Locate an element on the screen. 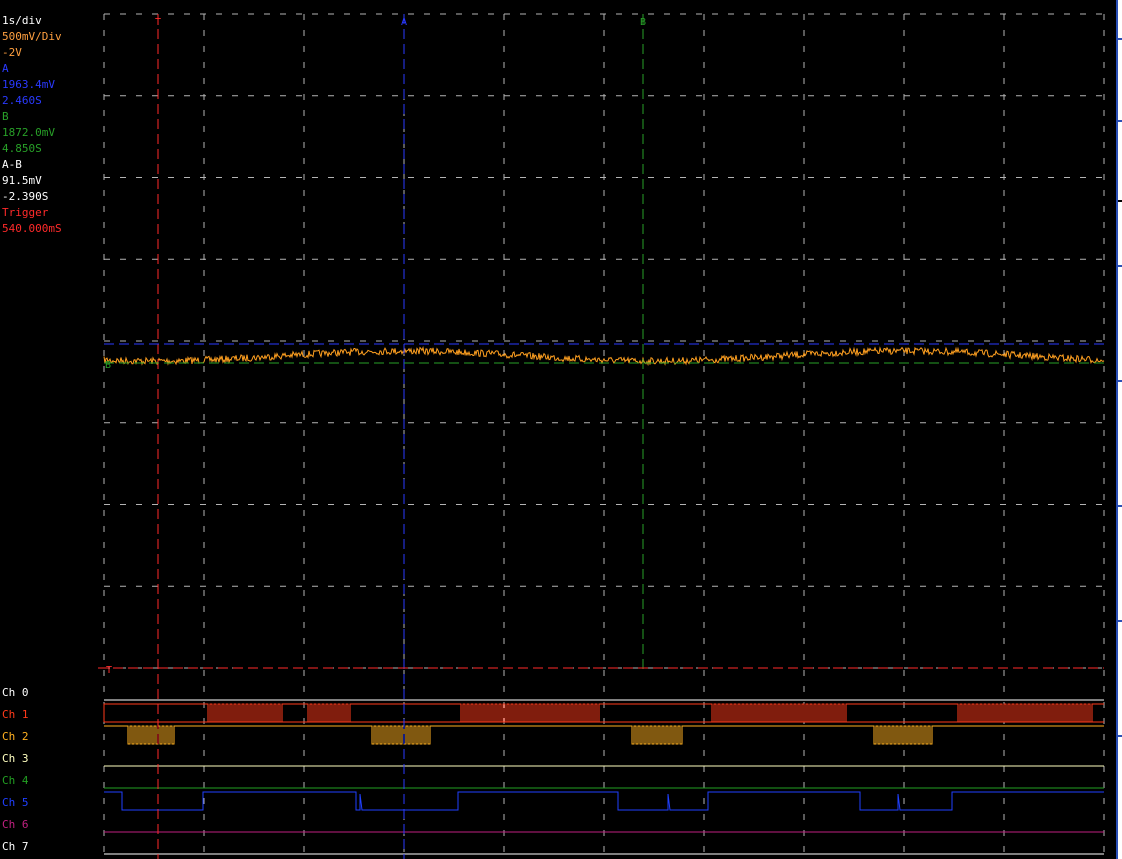  channel-label-5: Ch 5 is located at coordinates (15, 803).